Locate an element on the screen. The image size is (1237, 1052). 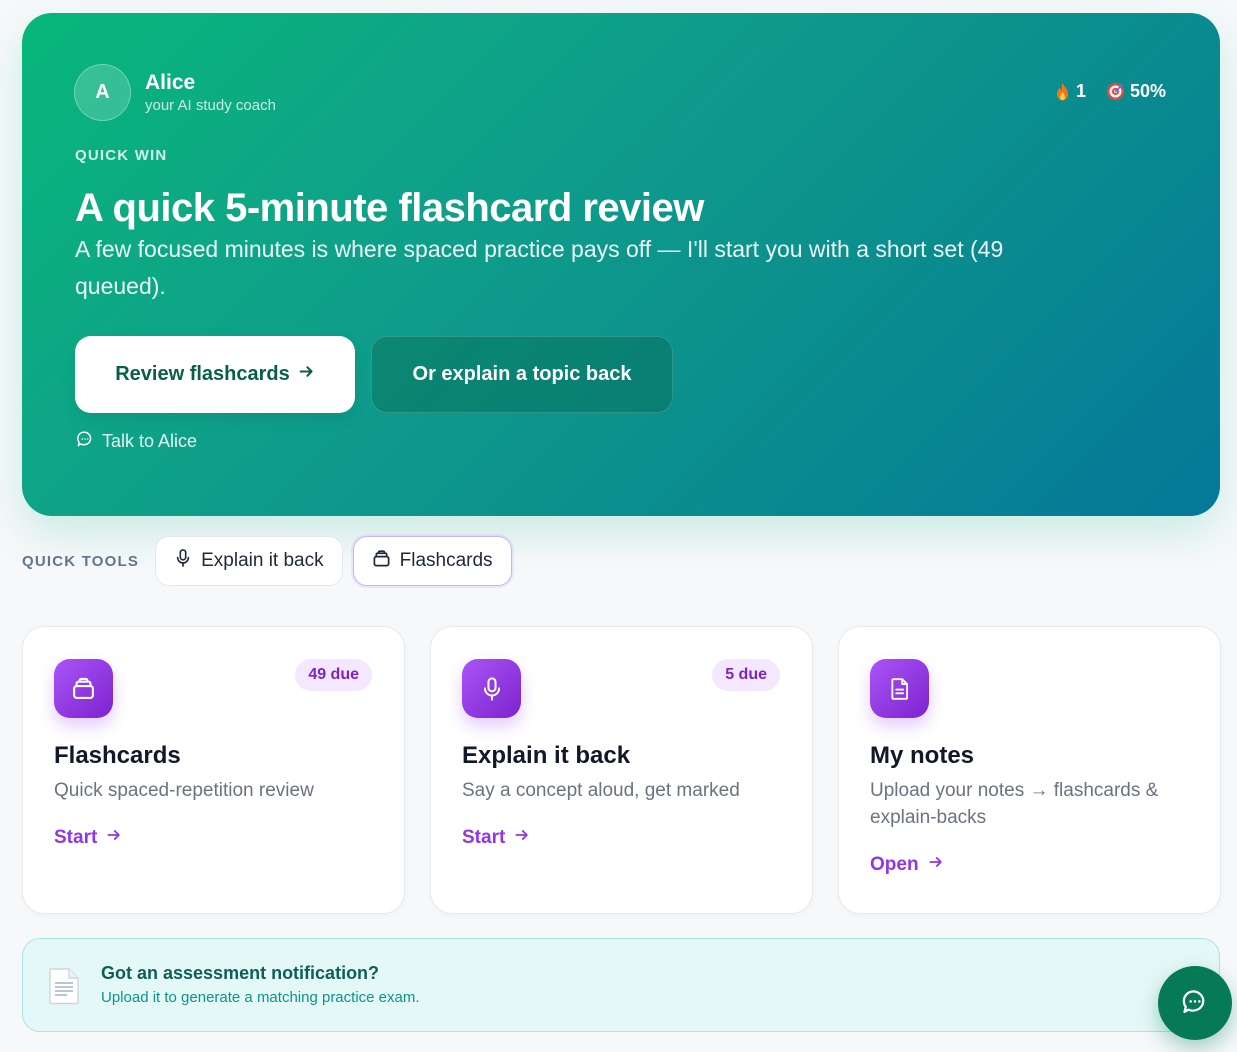
coach-name: Alice is located at coordinates (170, 82).